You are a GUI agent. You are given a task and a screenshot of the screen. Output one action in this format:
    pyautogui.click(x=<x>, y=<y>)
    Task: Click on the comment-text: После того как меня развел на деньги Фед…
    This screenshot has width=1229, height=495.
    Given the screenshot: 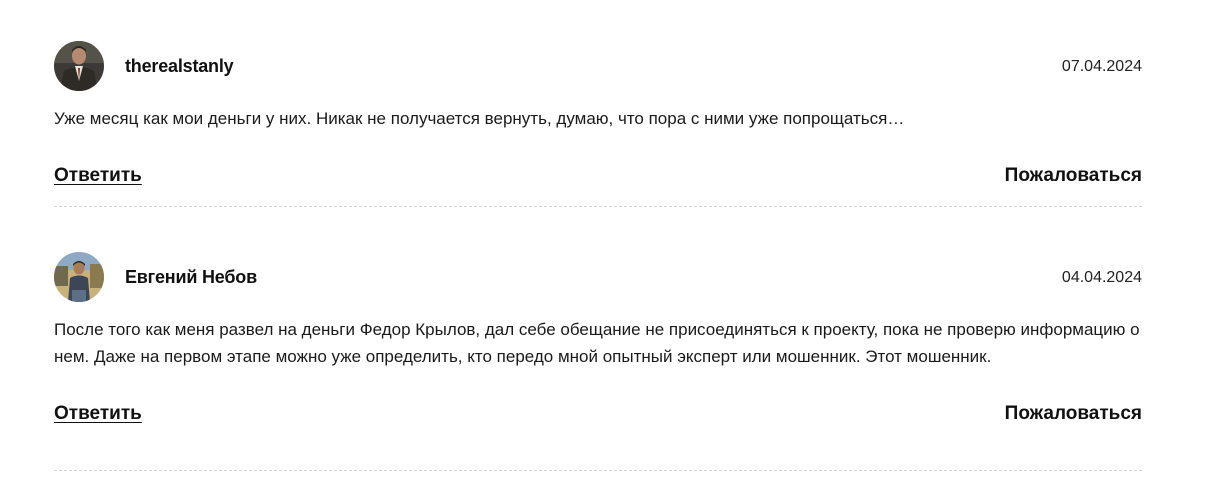 What is the action you would take?
    pyautogui.click(x=597, y=343)
    